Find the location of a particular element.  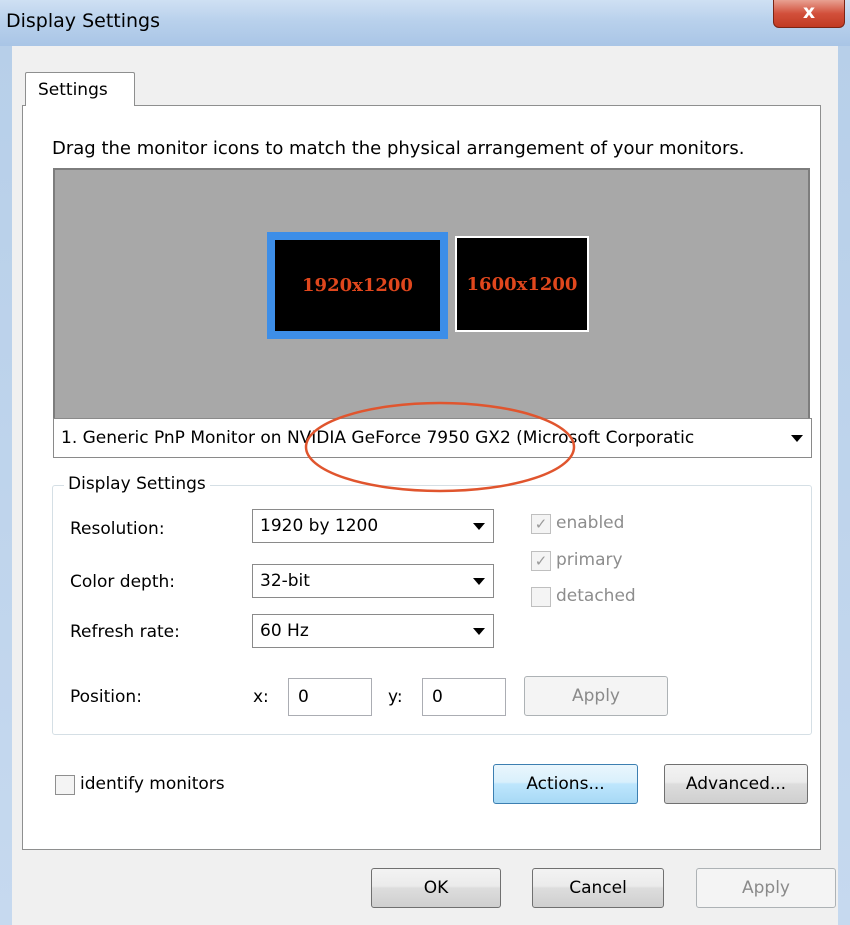

refresh-rate-value: 60 Hz is located at coordinates (284, 631).